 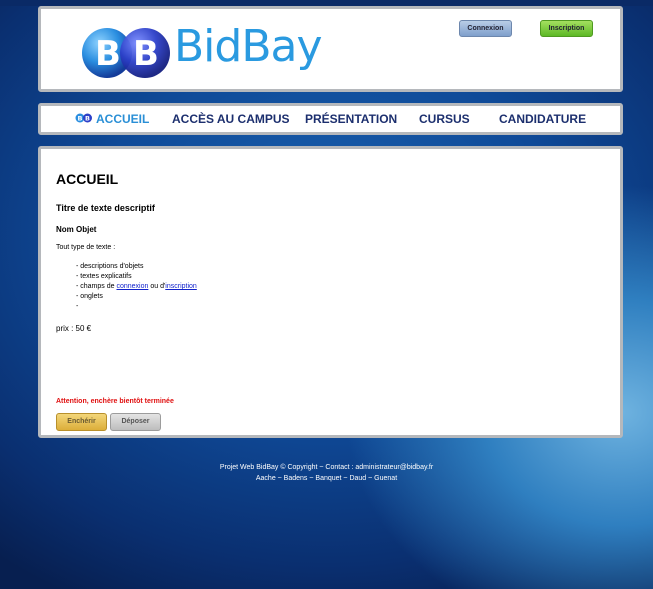 What do you see at coordinates (135, 422) in the screenshot?
I see `deposer-button: Déposer` at bounding box center [135, 422].